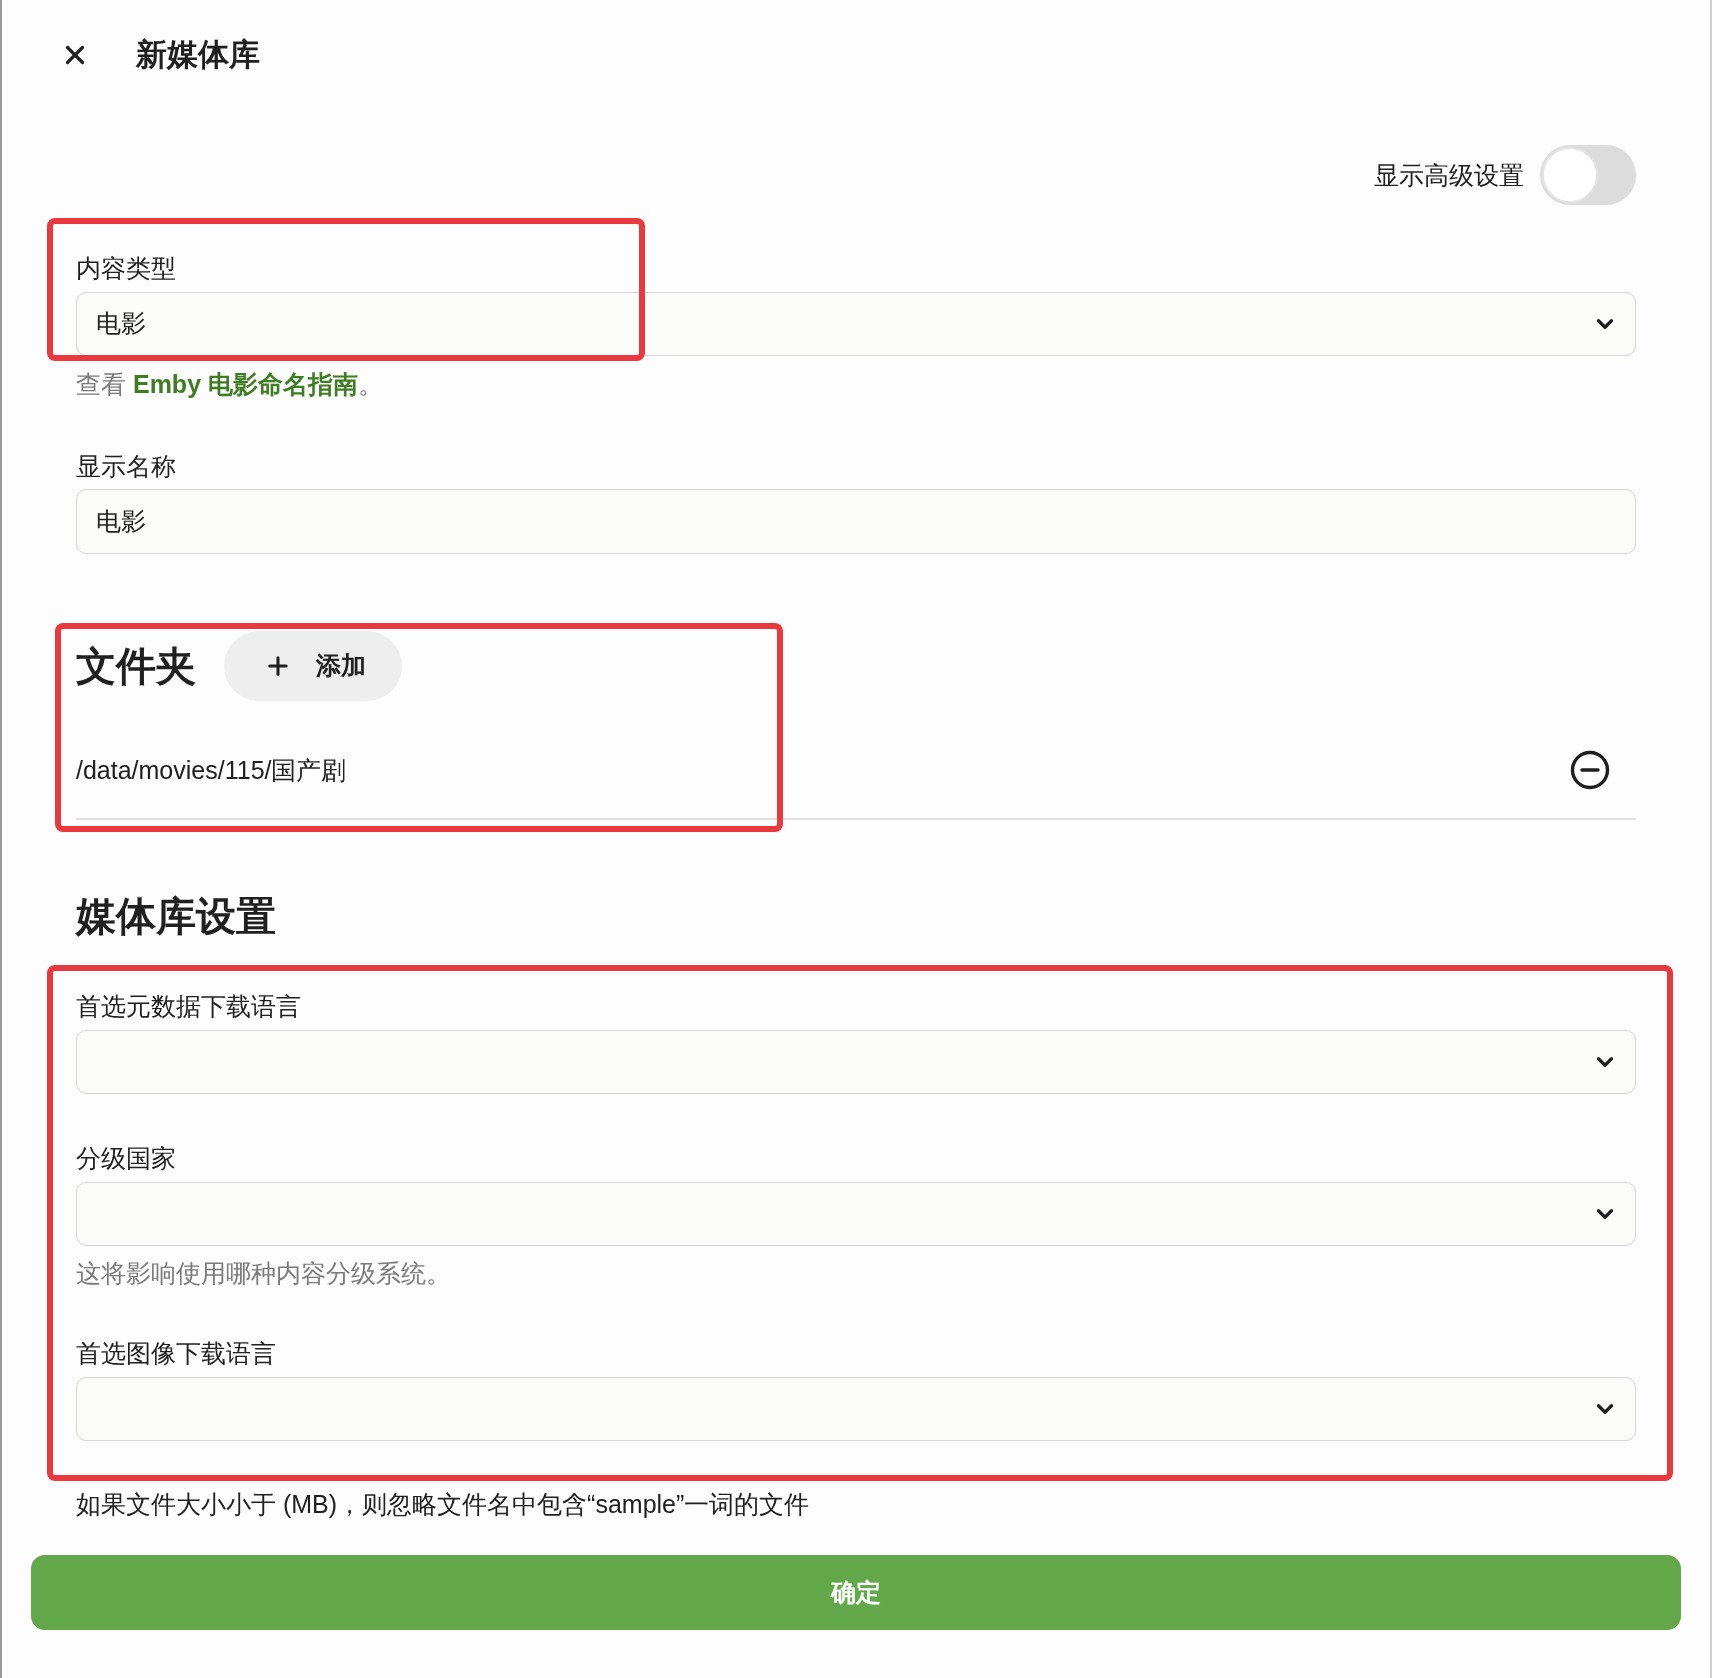 Image resolution: width=1712 pixels, height=1678 pixels. Describe the element at coordinates (126, 466) in the screenshot. I see `display-name-label: 显示名称` at that location.